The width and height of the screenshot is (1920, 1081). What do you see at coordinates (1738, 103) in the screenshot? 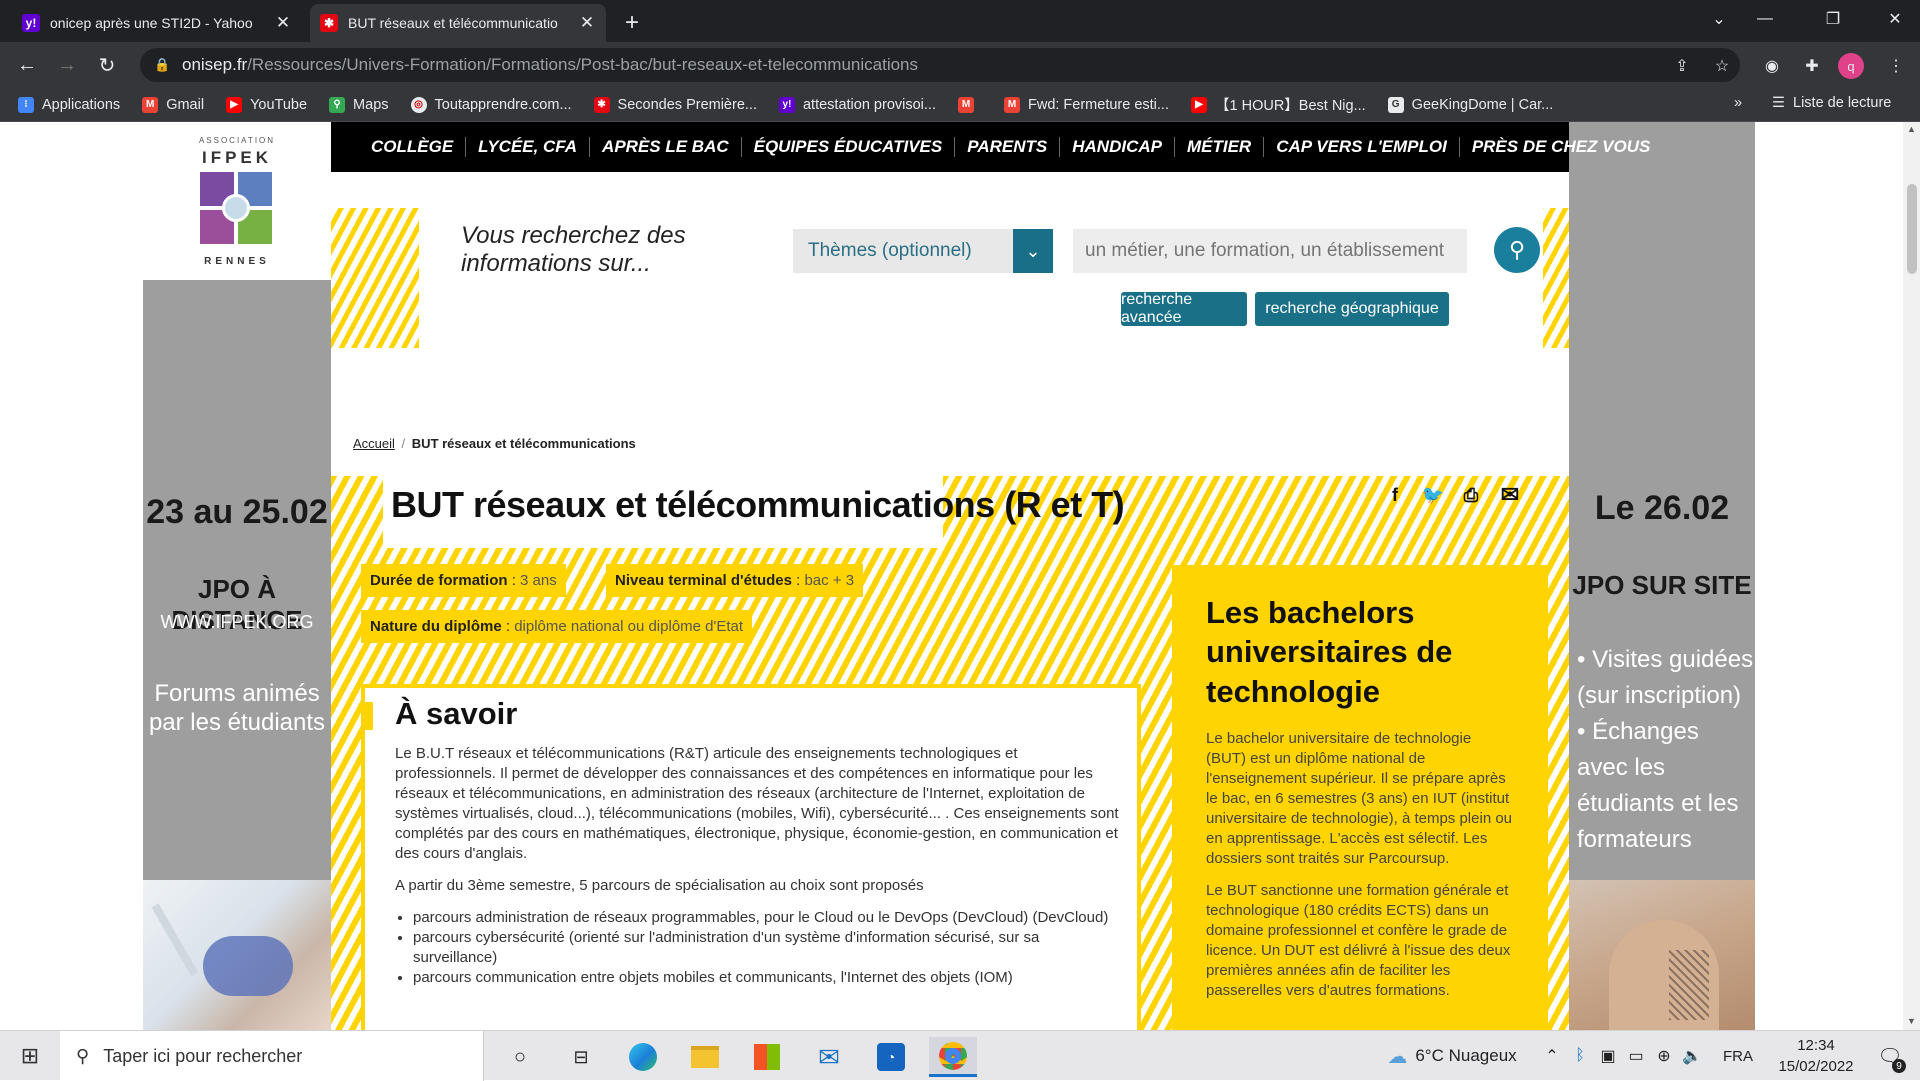
I see `bookmarks-overflow: »` at bounding box center [1738, 103].